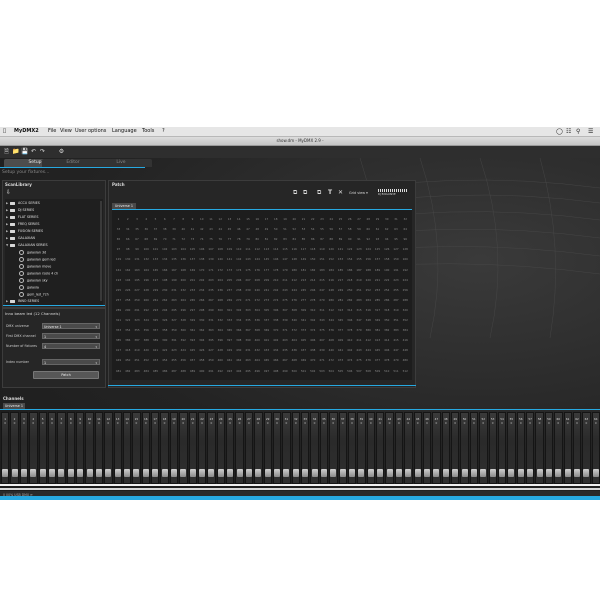 The width and height of the screenshot is (600, 600). I want to click on patch-cell: 235, so click(211, 290).